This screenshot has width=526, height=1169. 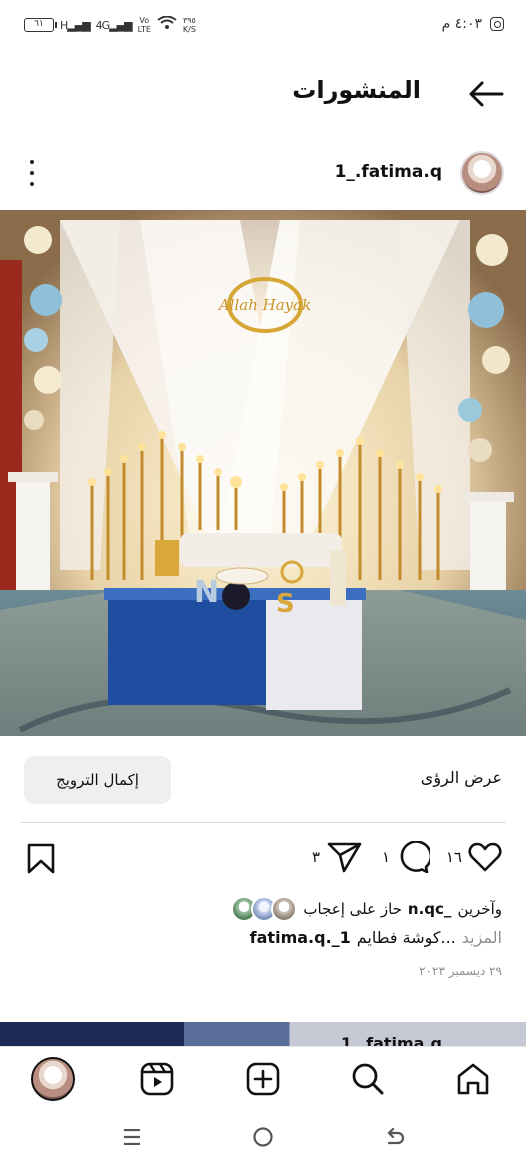 I want to click on system-navigation: ☰, so click(x=263, y=1140).